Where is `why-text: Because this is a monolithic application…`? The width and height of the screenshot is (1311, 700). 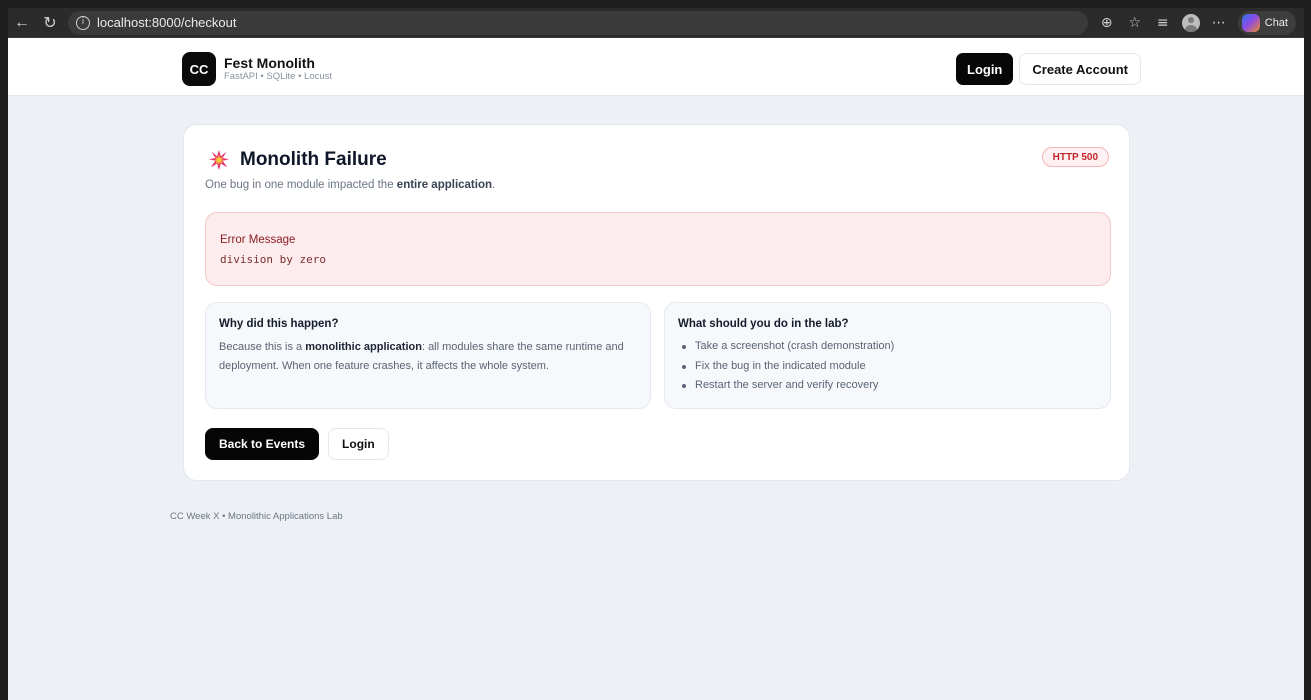 why-text: Because this is a monolithic application… is located at coordinates (429, 357).